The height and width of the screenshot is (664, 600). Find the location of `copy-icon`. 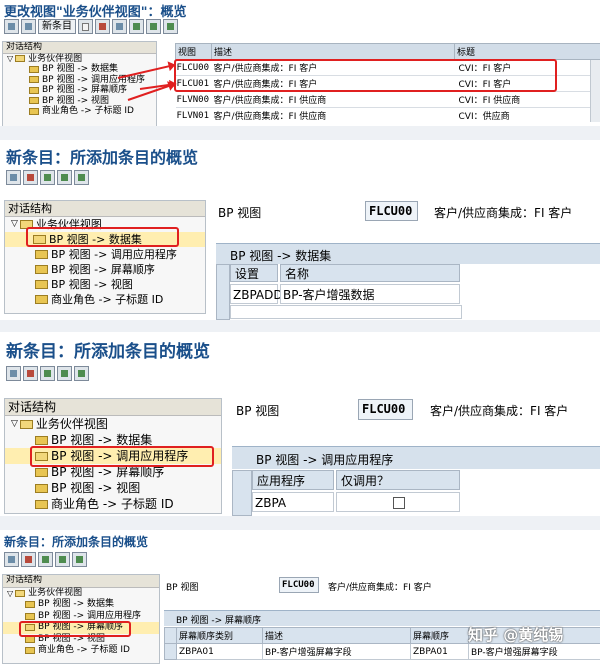

copy-icon is located at coordinates (85, 26).